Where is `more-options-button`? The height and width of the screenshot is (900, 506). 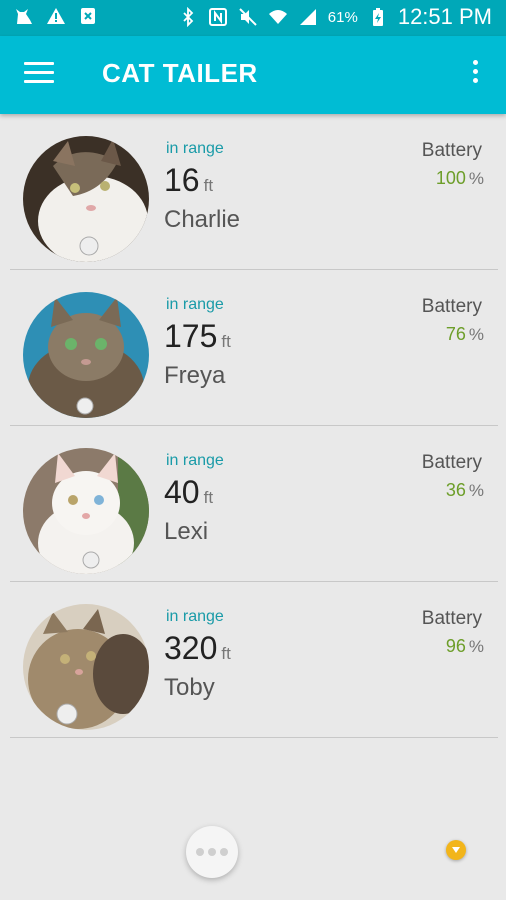
more-options-button is located at coordinates (212, 852).